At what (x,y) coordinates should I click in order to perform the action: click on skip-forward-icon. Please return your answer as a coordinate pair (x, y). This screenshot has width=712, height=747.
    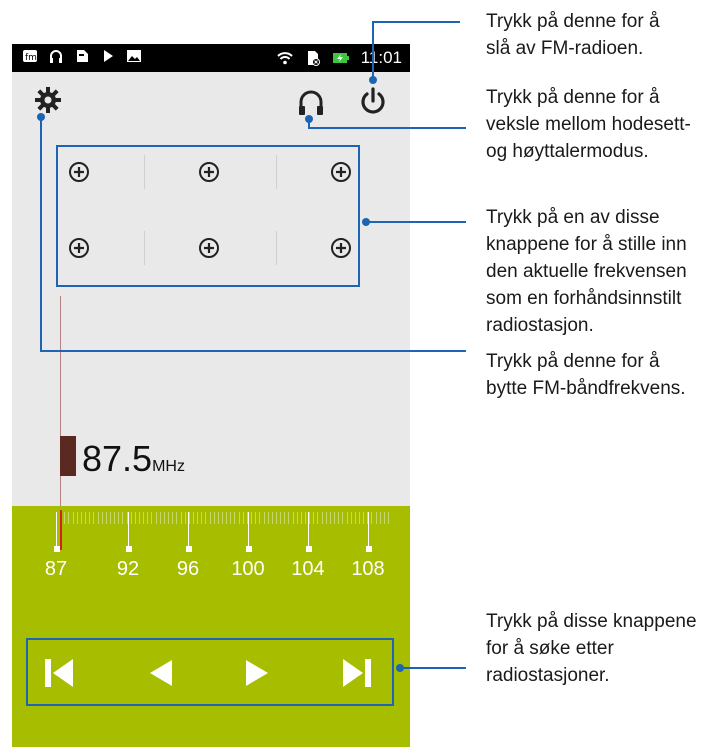
    Looking at the image, I should click on (357, 673).